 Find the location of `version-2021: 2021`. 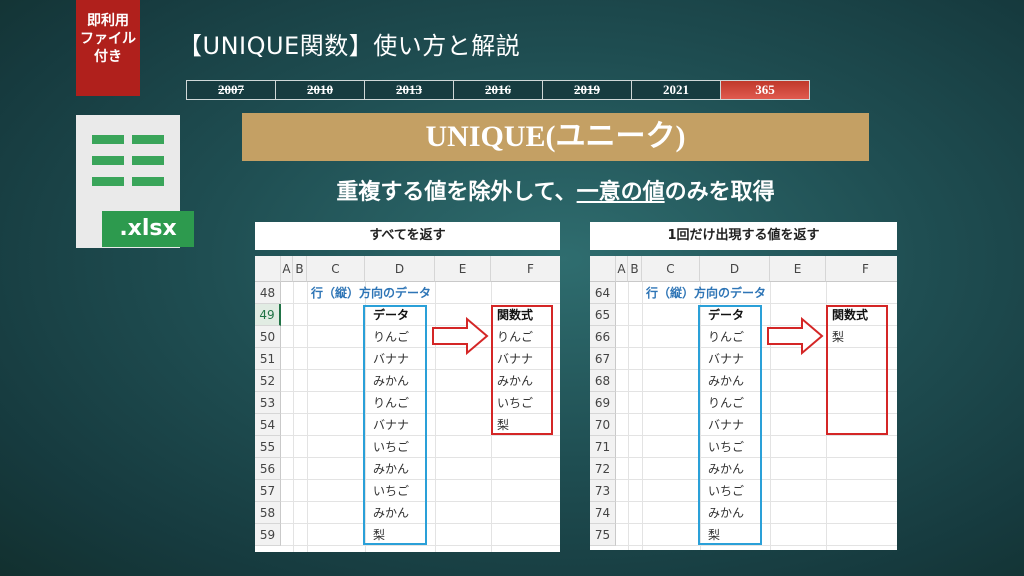

version-2021: 2021 is located at coordinates (676, 90).